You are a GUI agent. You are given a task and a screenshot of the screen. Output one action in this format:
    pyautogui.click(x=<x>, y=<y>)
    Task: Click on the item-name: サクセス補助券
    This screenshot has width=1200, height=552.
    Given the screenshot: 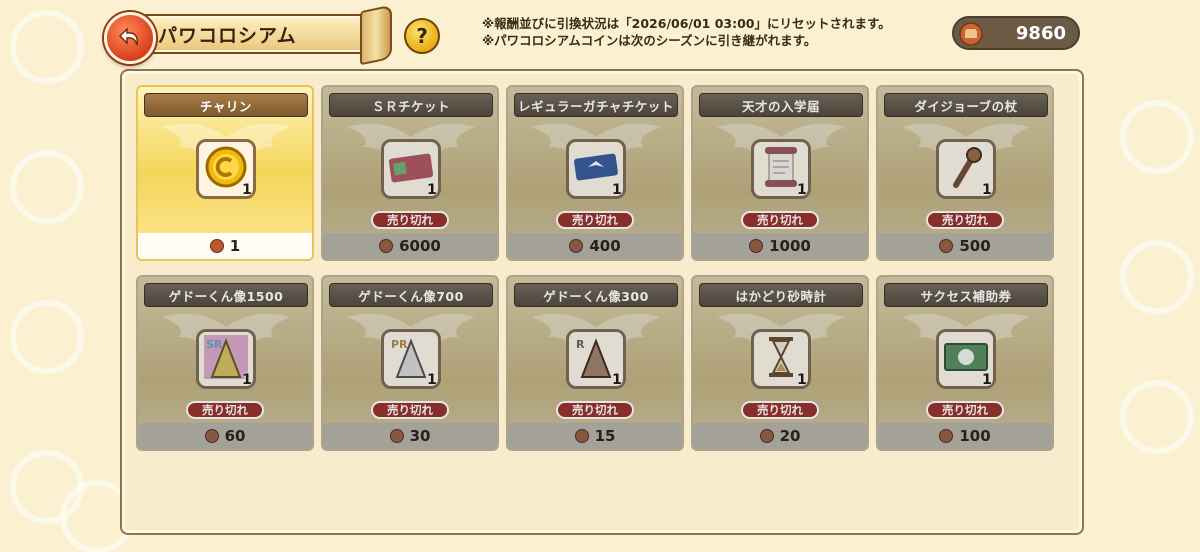 What is the action you would take?
    pyautogui.click(x=966, y=295)
    